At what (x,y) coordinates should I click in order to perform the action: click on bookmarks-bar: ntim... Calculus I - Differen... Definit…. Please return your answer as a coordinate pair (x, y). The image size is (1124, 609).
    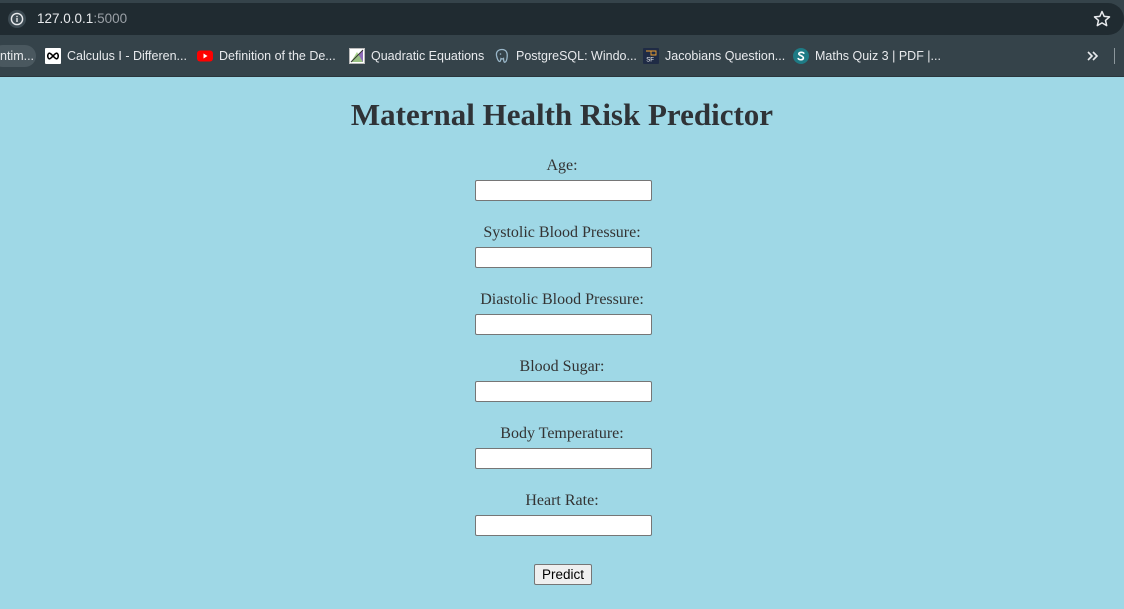
    Looking at the image, I should click on (562, 57).